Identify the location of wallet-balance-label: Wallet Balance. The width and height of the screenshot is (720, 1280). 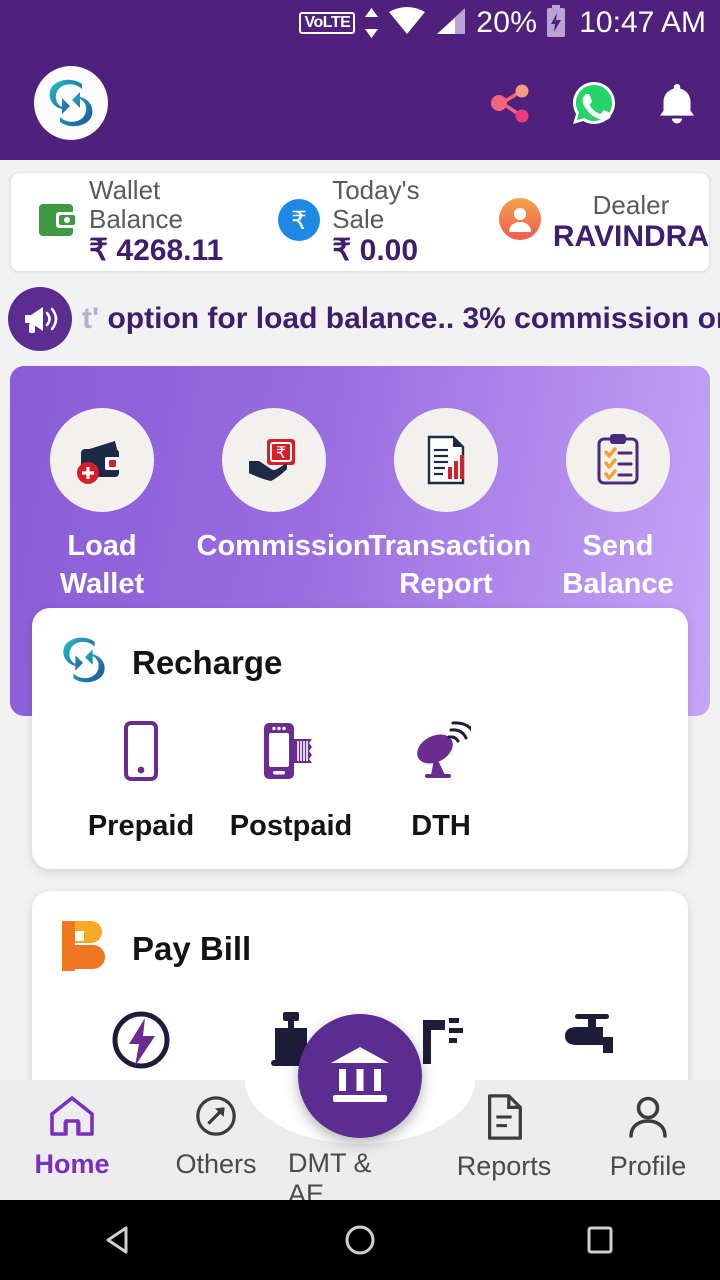
(136, 205).